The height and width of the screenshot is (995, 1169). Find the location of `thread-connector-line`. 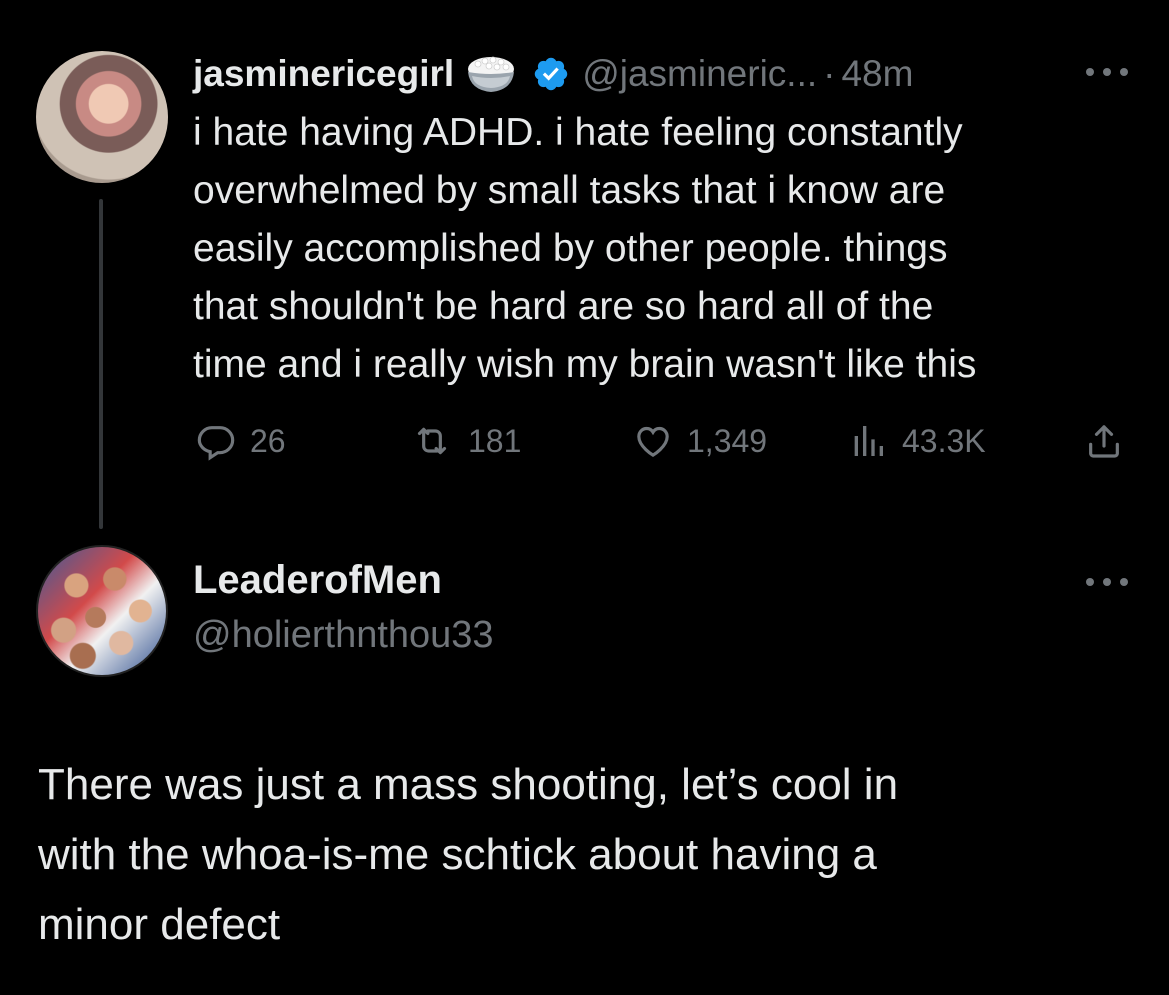

thread-connector-line is located at coordinates (101, 364).